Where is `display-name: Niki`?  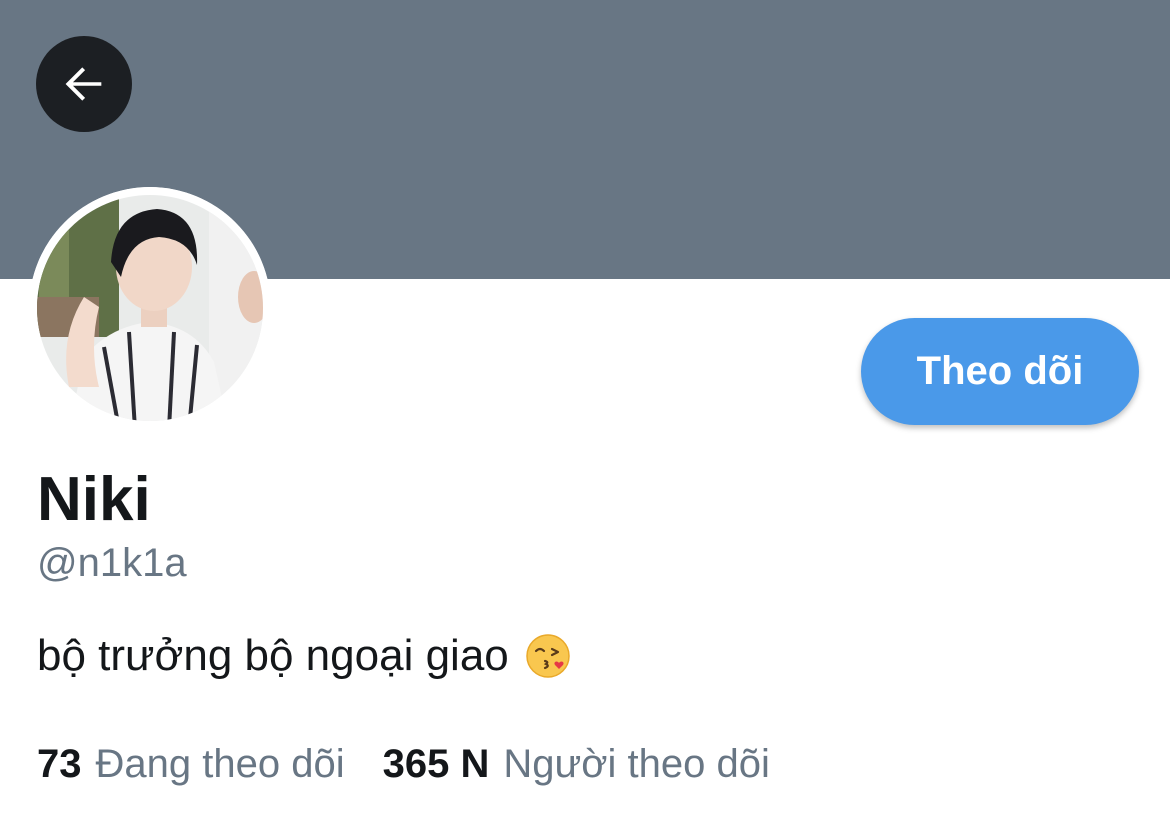 display-name: Niki is located at coordinates (94, 499).